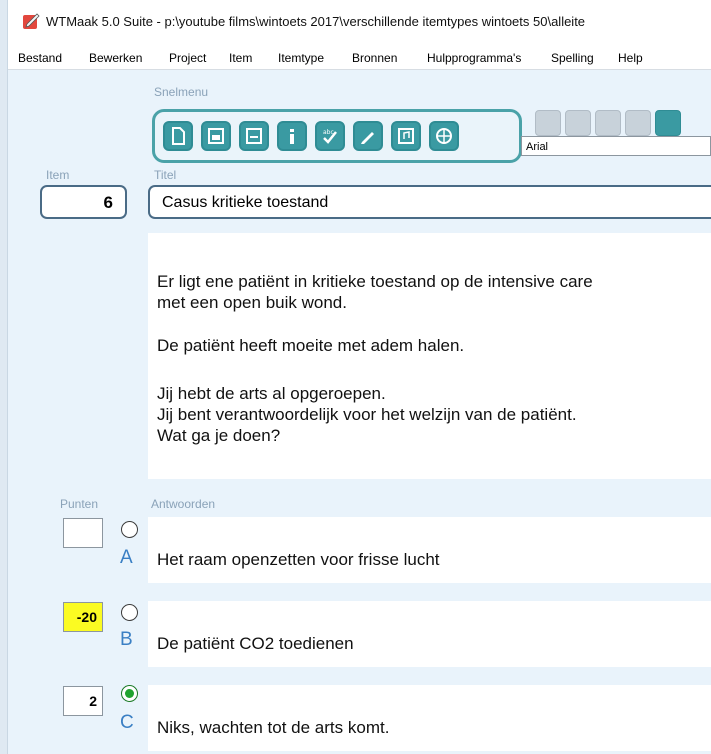  Describe the element at coordinates (58, 175) in the screenshot. I see `item-label: Item` at that location.